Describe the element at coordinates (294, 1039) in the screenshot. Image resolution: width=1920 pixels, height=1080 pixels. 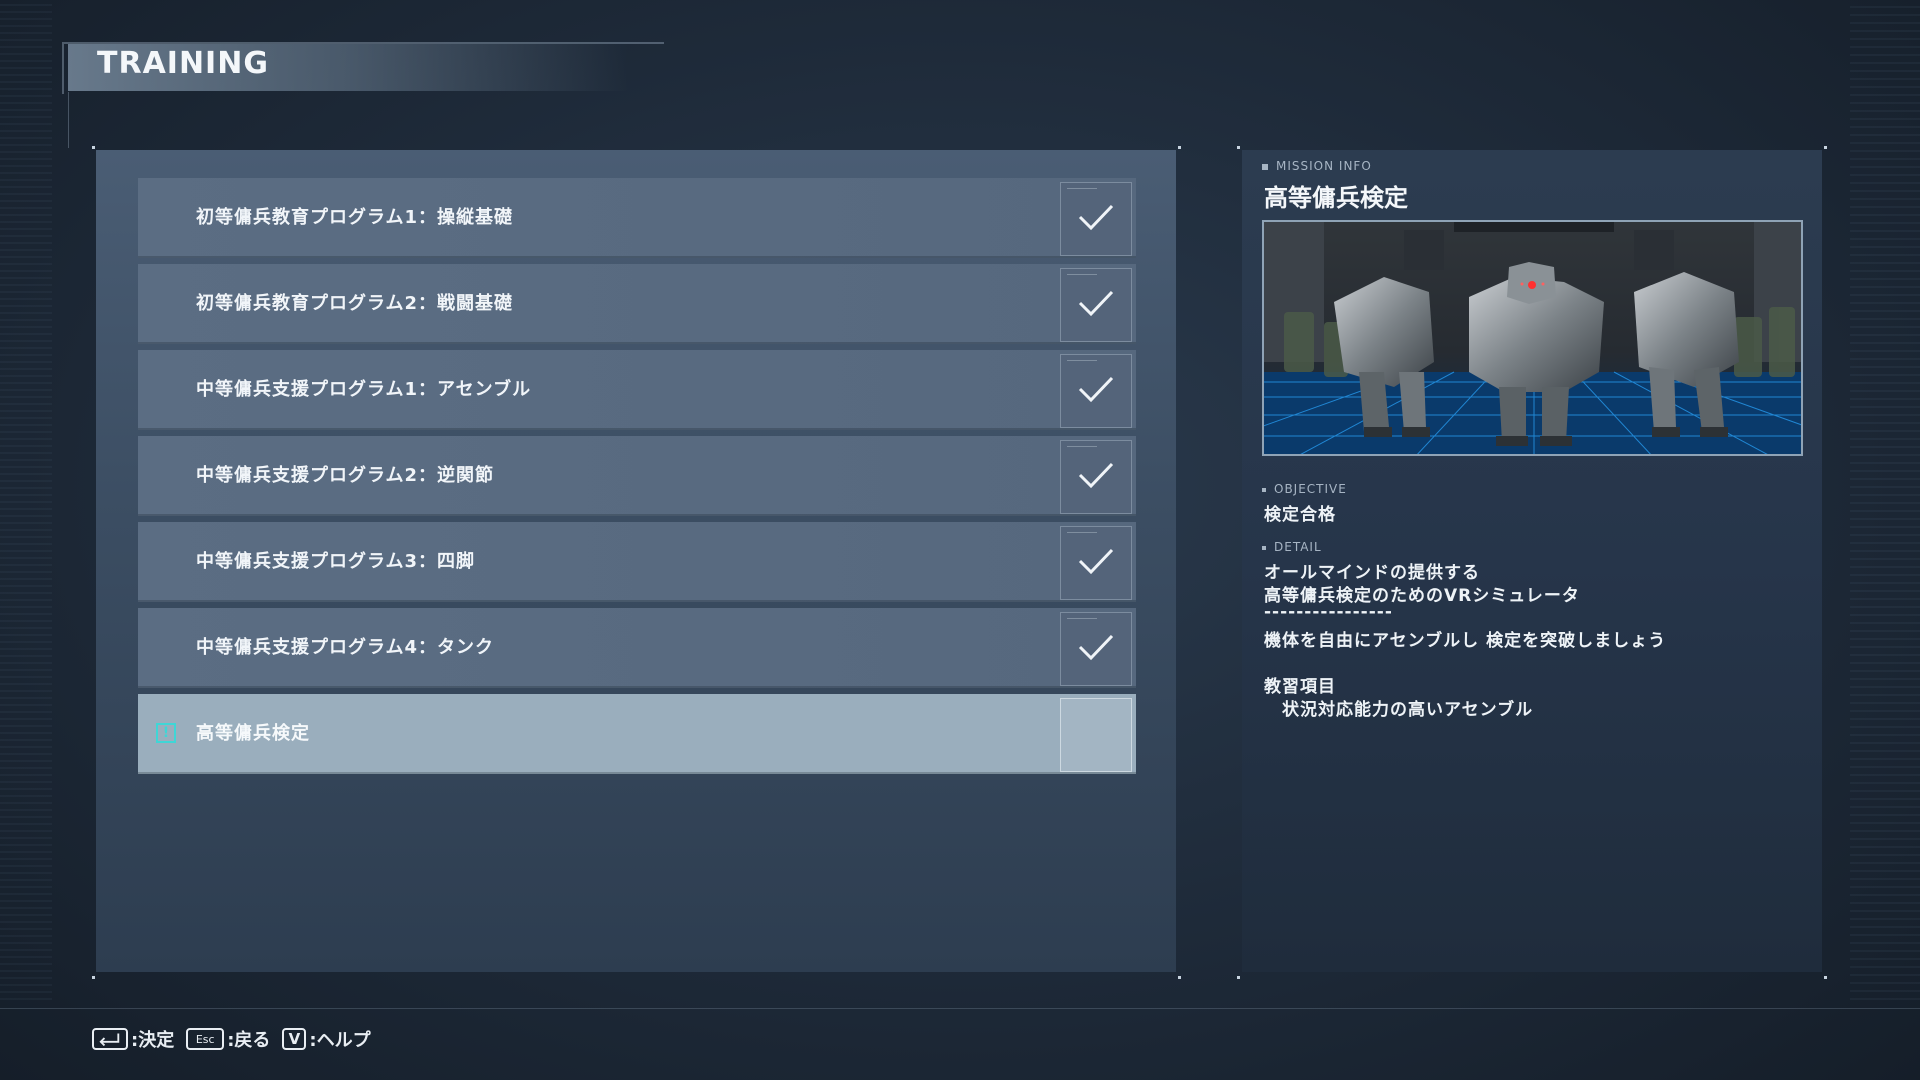
I see `v-key-icon: V` at that location.